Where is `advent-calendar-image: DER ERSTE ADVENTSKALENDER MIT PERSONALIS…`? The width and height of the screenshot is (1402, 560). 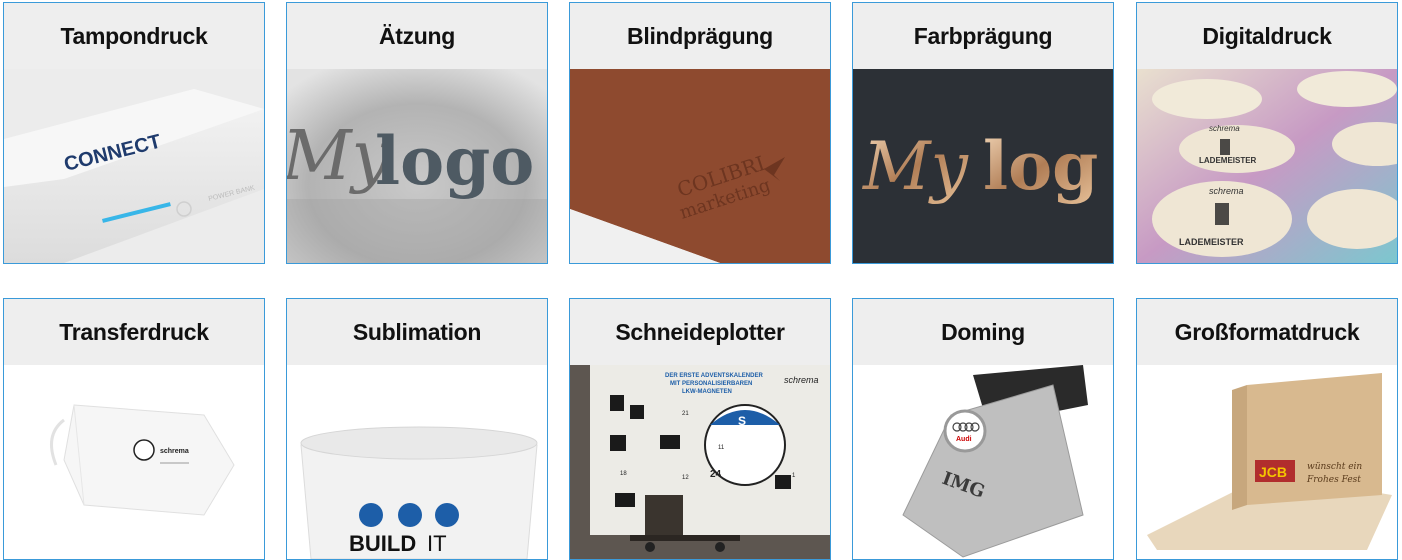
advent-calendar-image: DER ERSTE ADVENTSKALENDER MIT PERSONALIS… is located at coordinates (700, 462).